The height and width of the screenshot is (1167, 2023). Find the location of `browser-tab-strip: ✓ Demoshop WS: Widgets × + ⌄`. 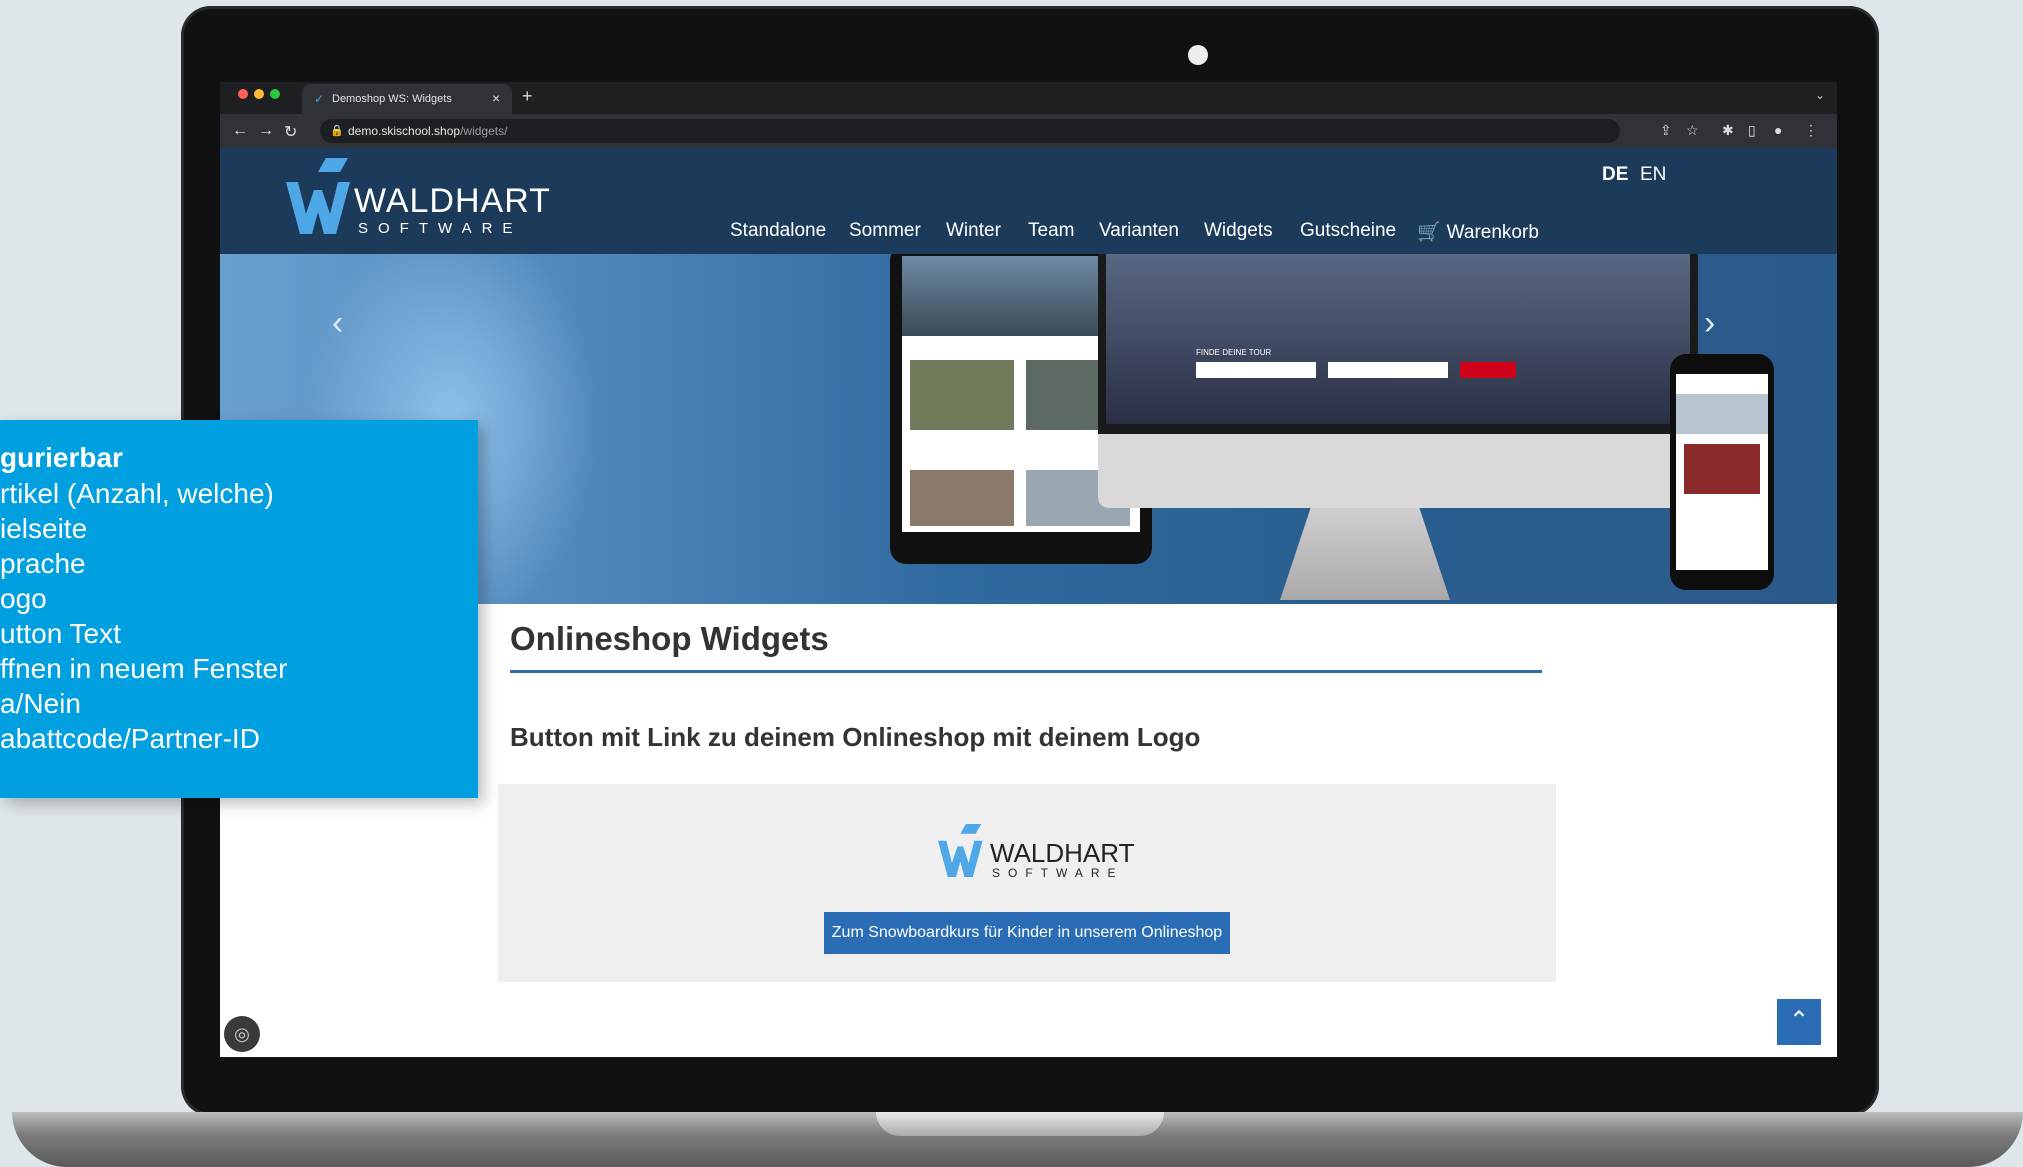

browser-tab-strip: ✓ Demoshop WS: Widgets × + ⌄ is located at coordinates (1028, 98).